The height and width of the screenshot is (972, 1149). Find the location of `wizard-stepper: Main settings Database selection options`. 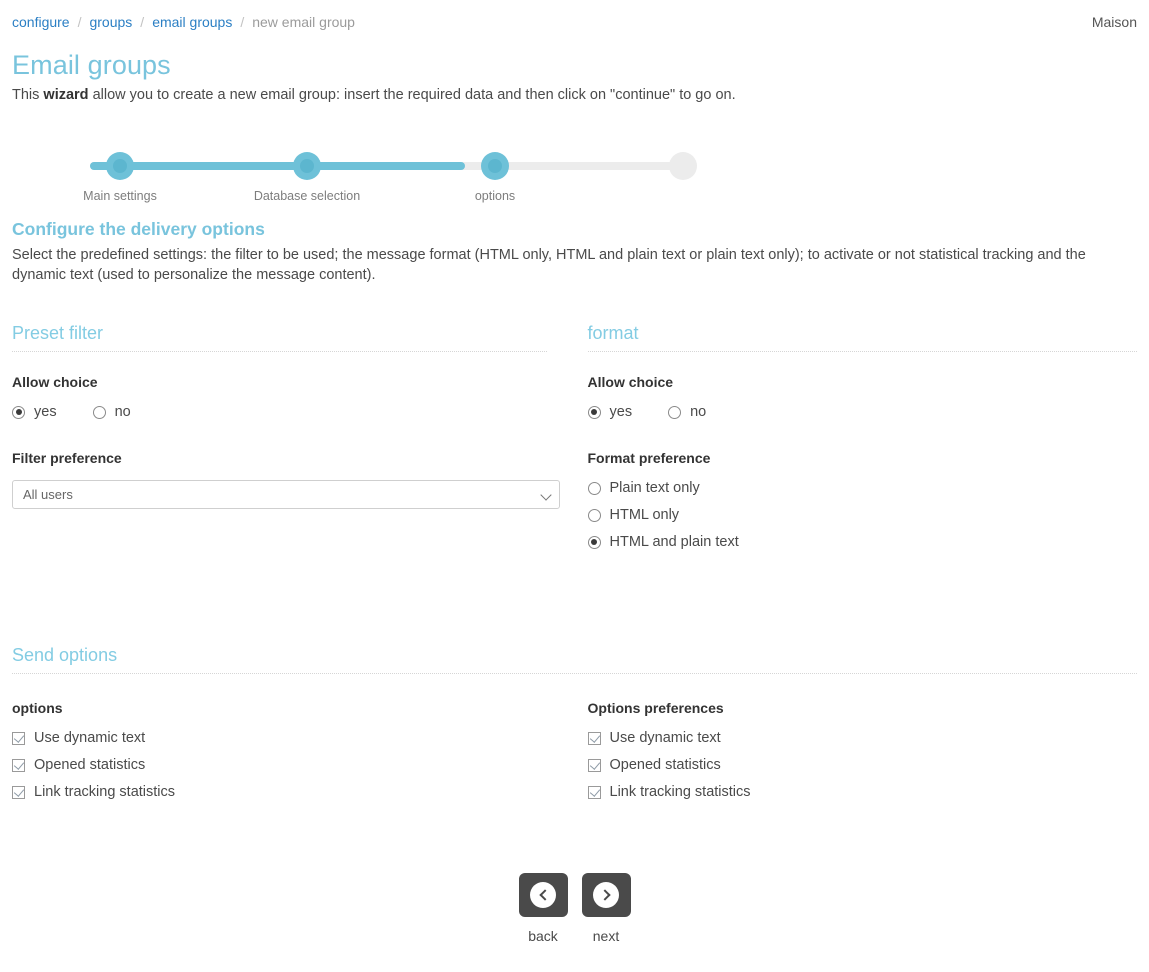

wizard-stepper: Main settings Database selection options is located at coordinates (610, 170).